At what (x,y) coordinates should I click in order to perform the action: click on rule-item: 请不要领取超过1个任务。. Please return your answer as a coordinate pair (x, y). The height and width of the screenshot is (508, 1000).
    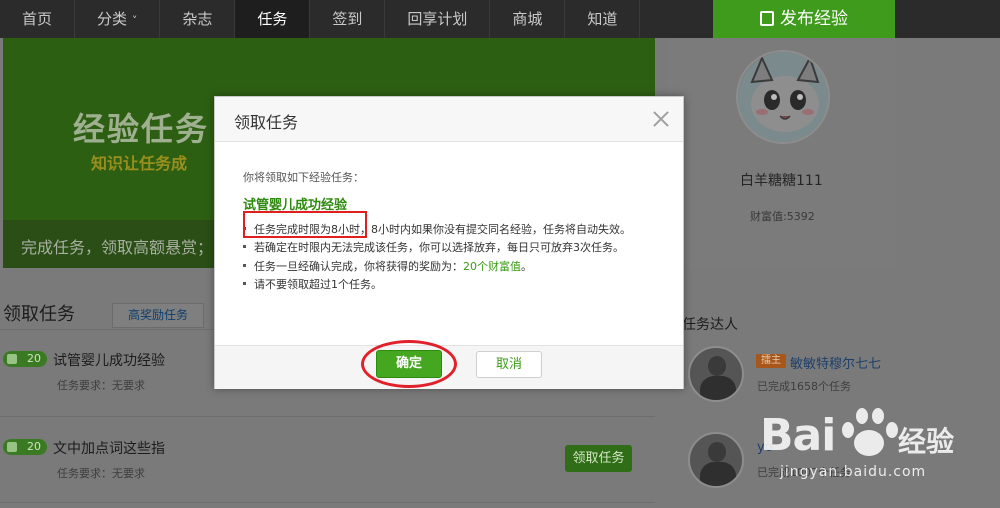
    Looking at the image, I should click on (312, 284).